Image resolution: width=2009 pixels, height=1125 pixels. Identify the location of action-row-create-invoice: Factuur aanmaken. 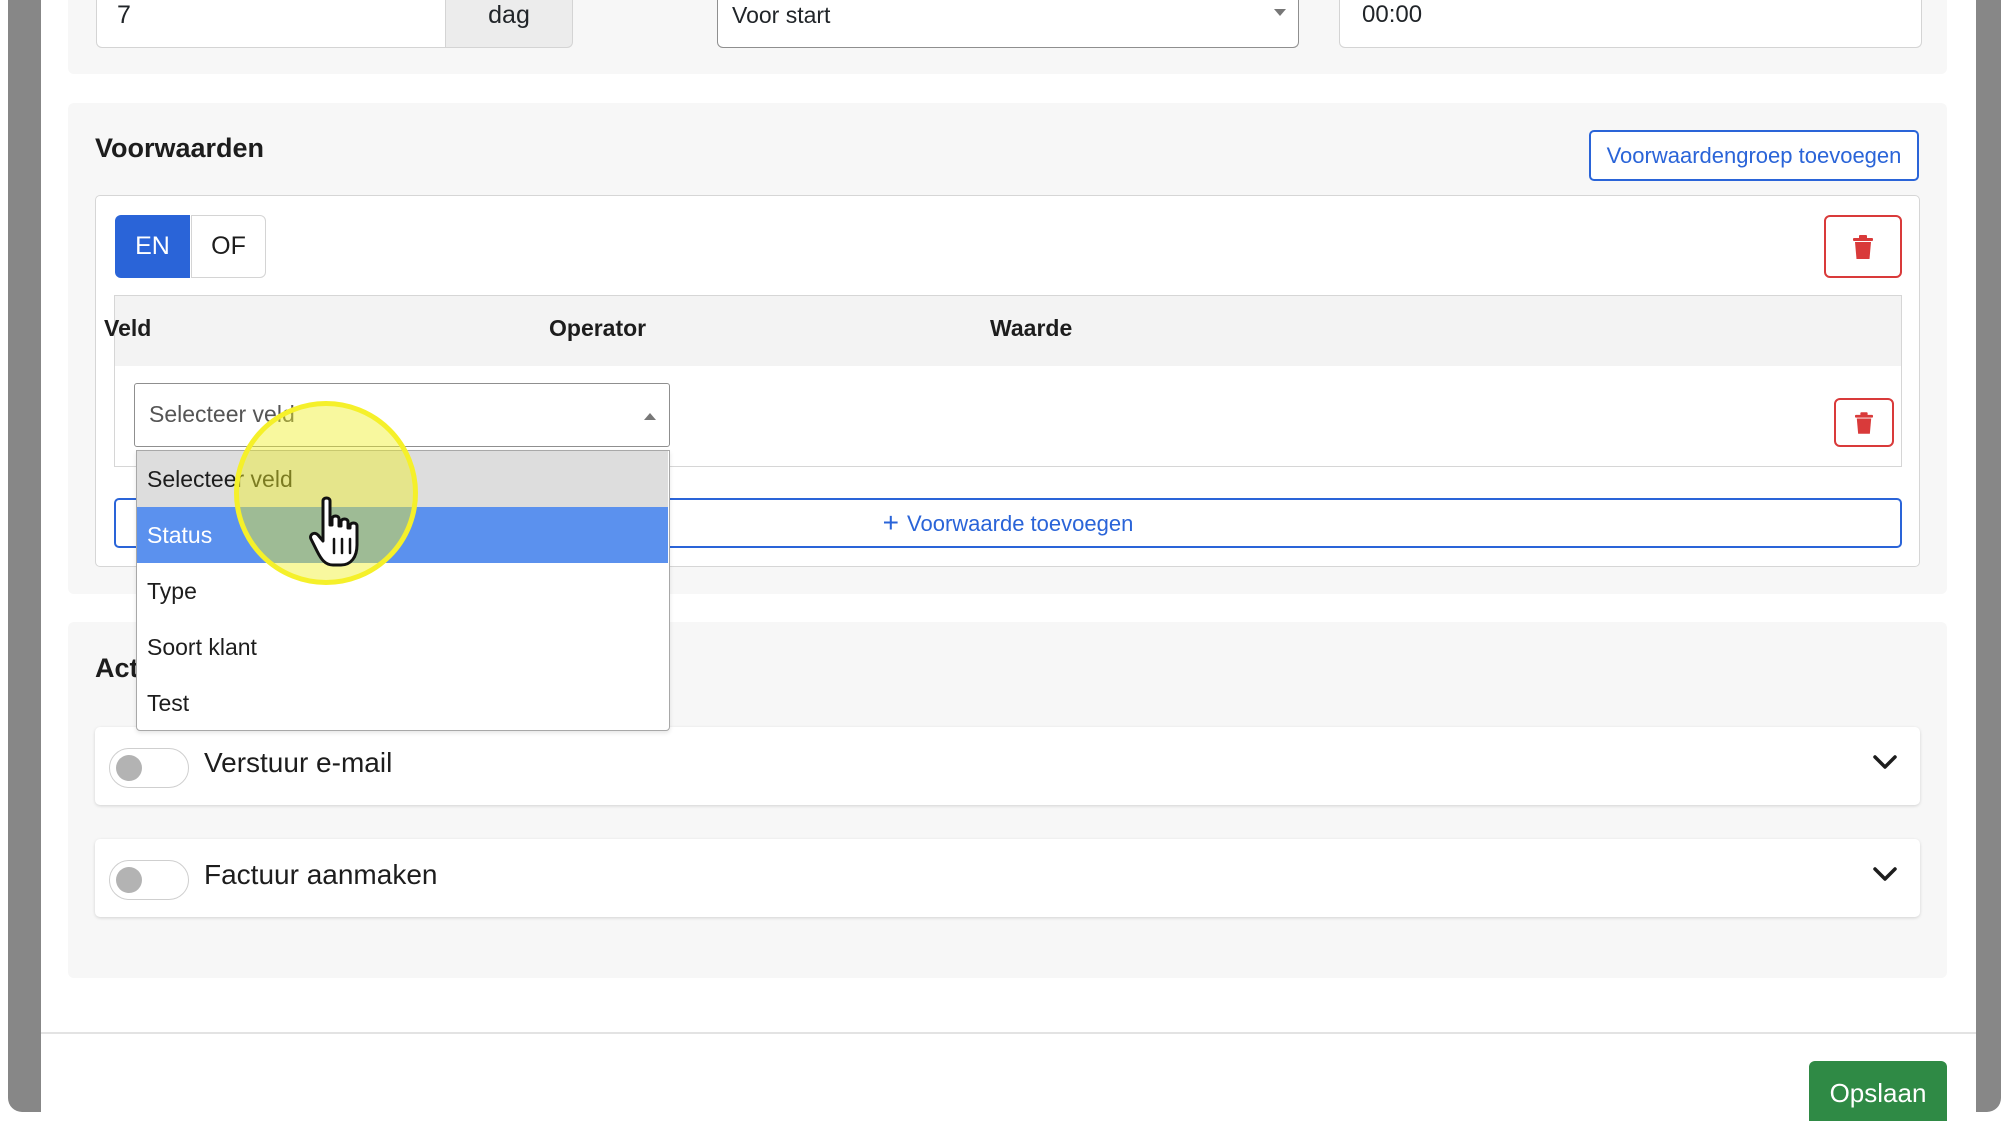
(1007, 878).